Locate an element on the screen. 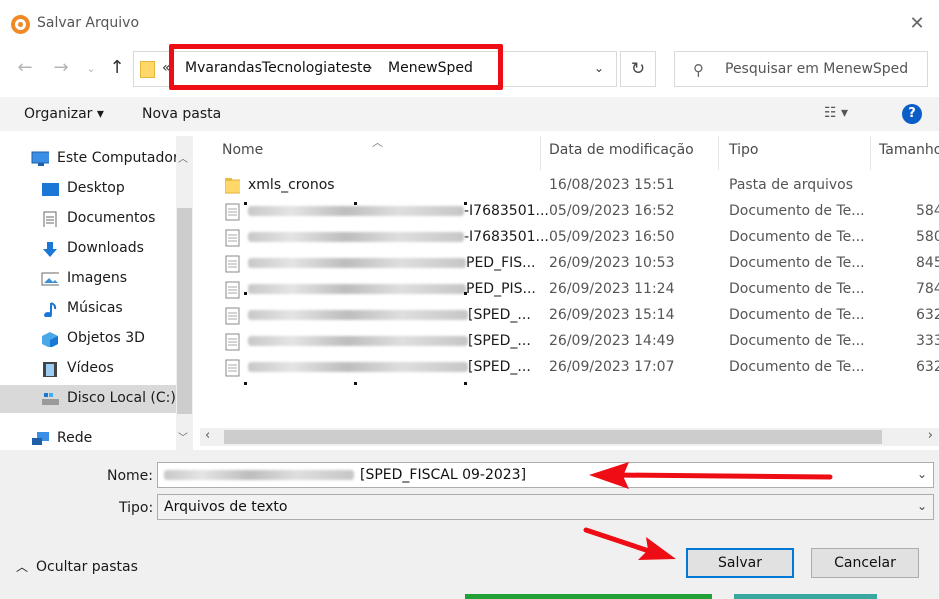 This screenshot has width=939, height=599. forward-arrow-icon: → is located at coordinates (61, 67).